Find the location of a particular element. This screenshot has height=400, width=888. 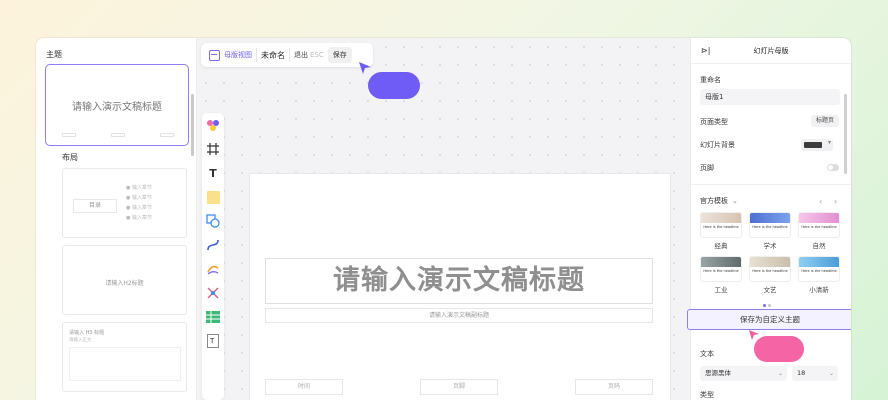

next-arrow-icon: › is located at coordinates (835, 201).